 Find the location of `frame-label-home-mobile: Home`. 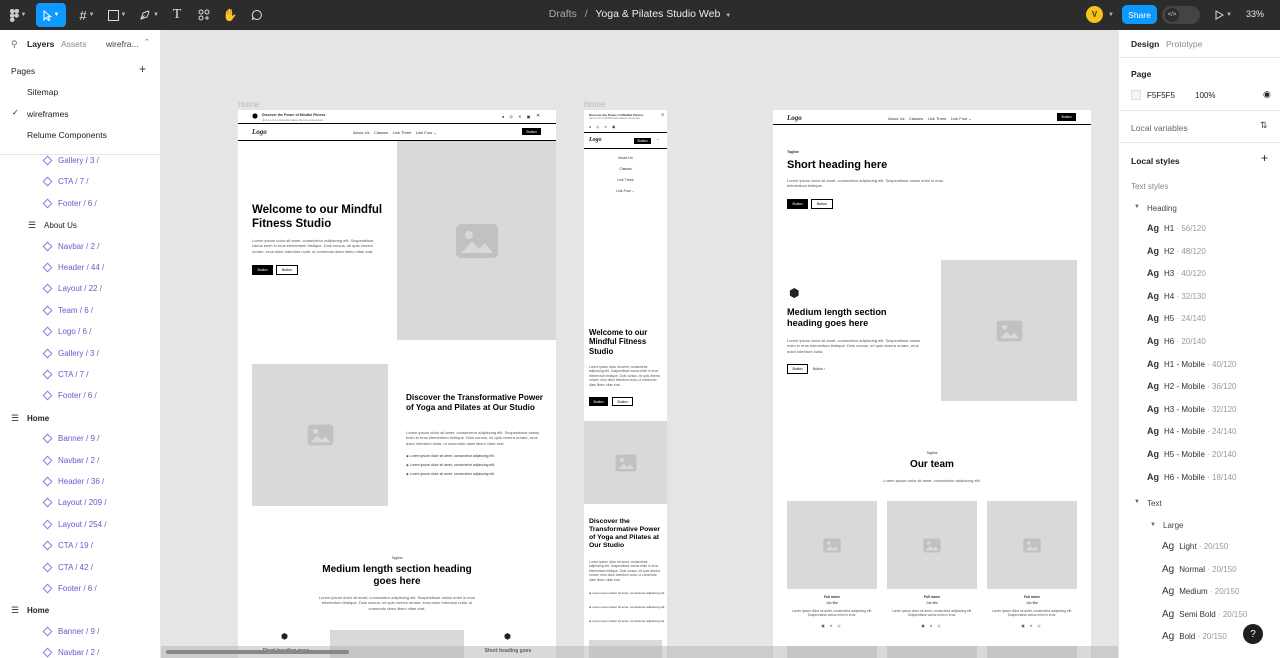

frame-label-home-mobile: Home is located at coordinates (594, 104).